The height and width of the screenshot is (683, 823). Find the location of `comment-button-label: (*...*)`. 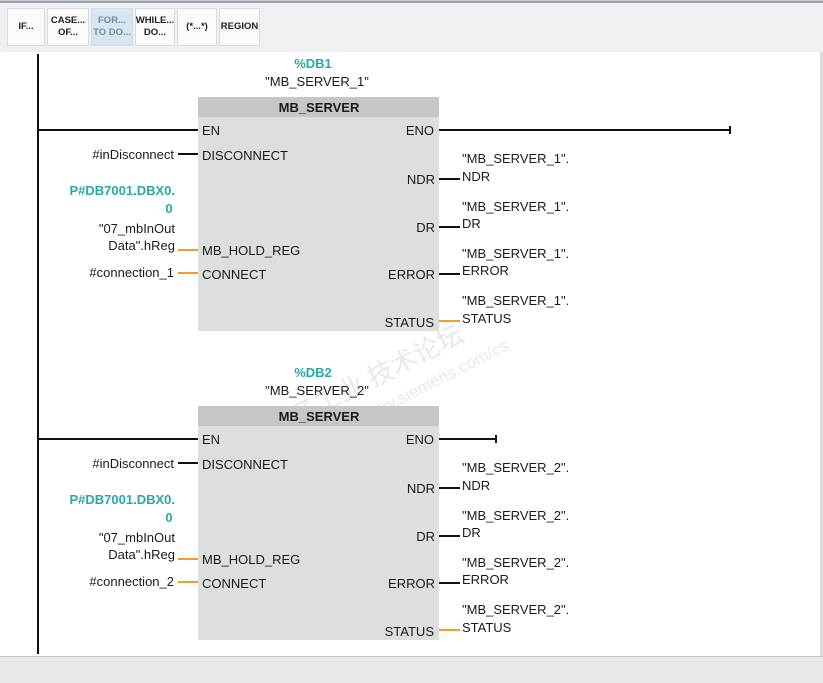

comment-button-label: (*...*) is located at coordinates (197, 26).